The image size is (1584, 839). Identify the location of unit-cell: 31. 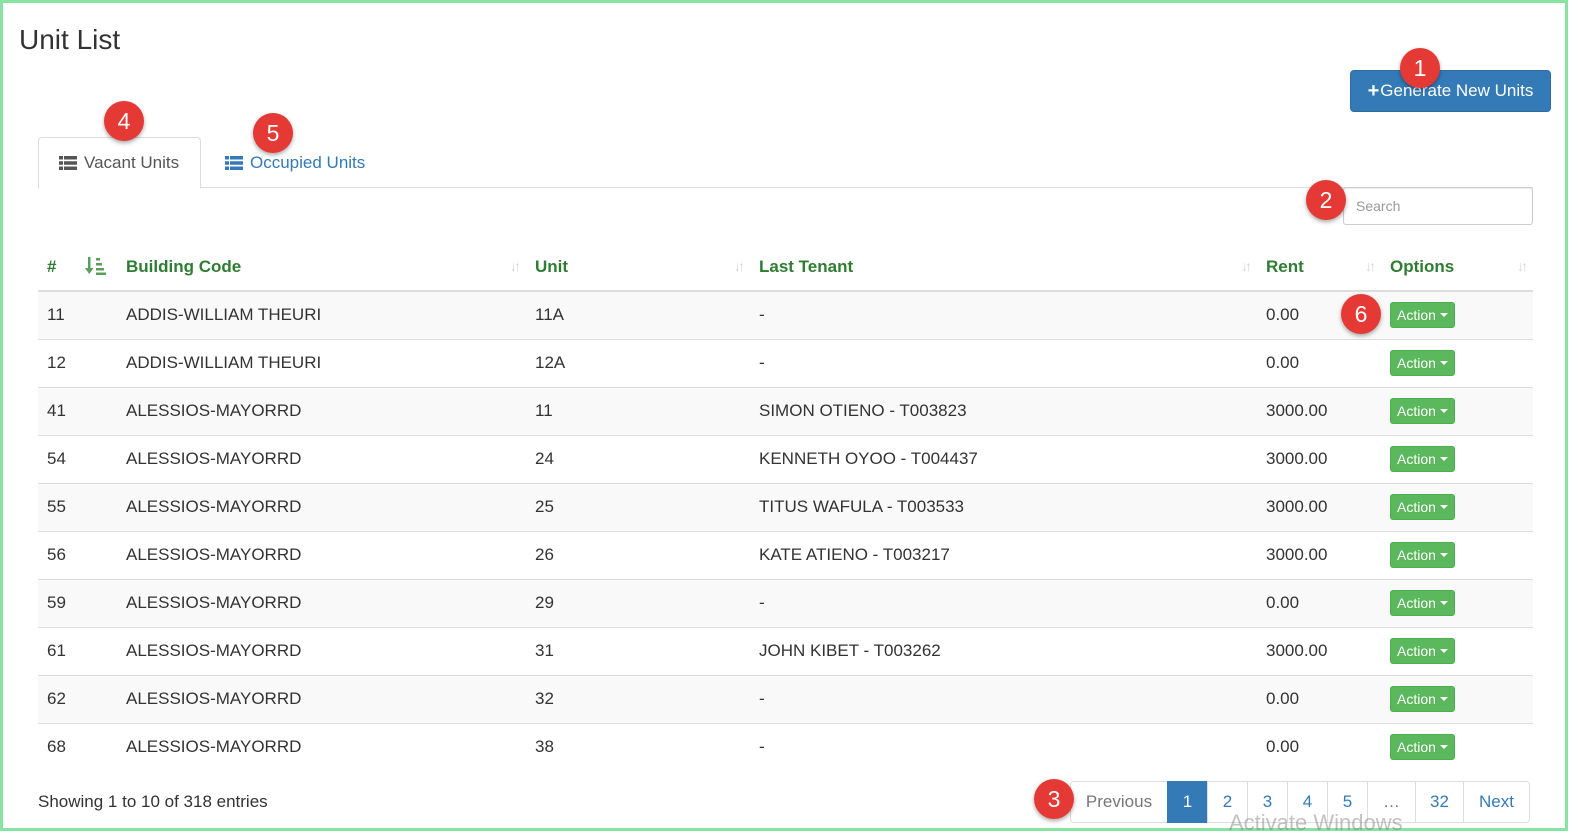
(638, 650).